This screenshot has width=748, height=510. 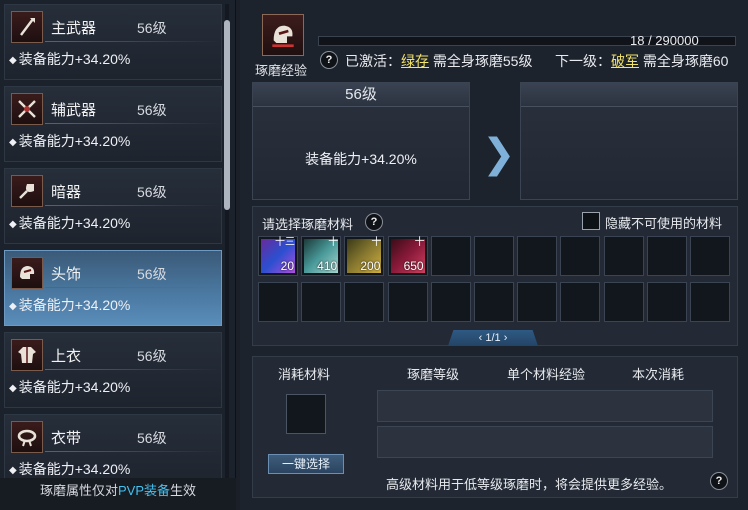 What do you see at coordinates (27, 191) in the screenshot?
I see `dart-icon` at bounding box center [27, 191].